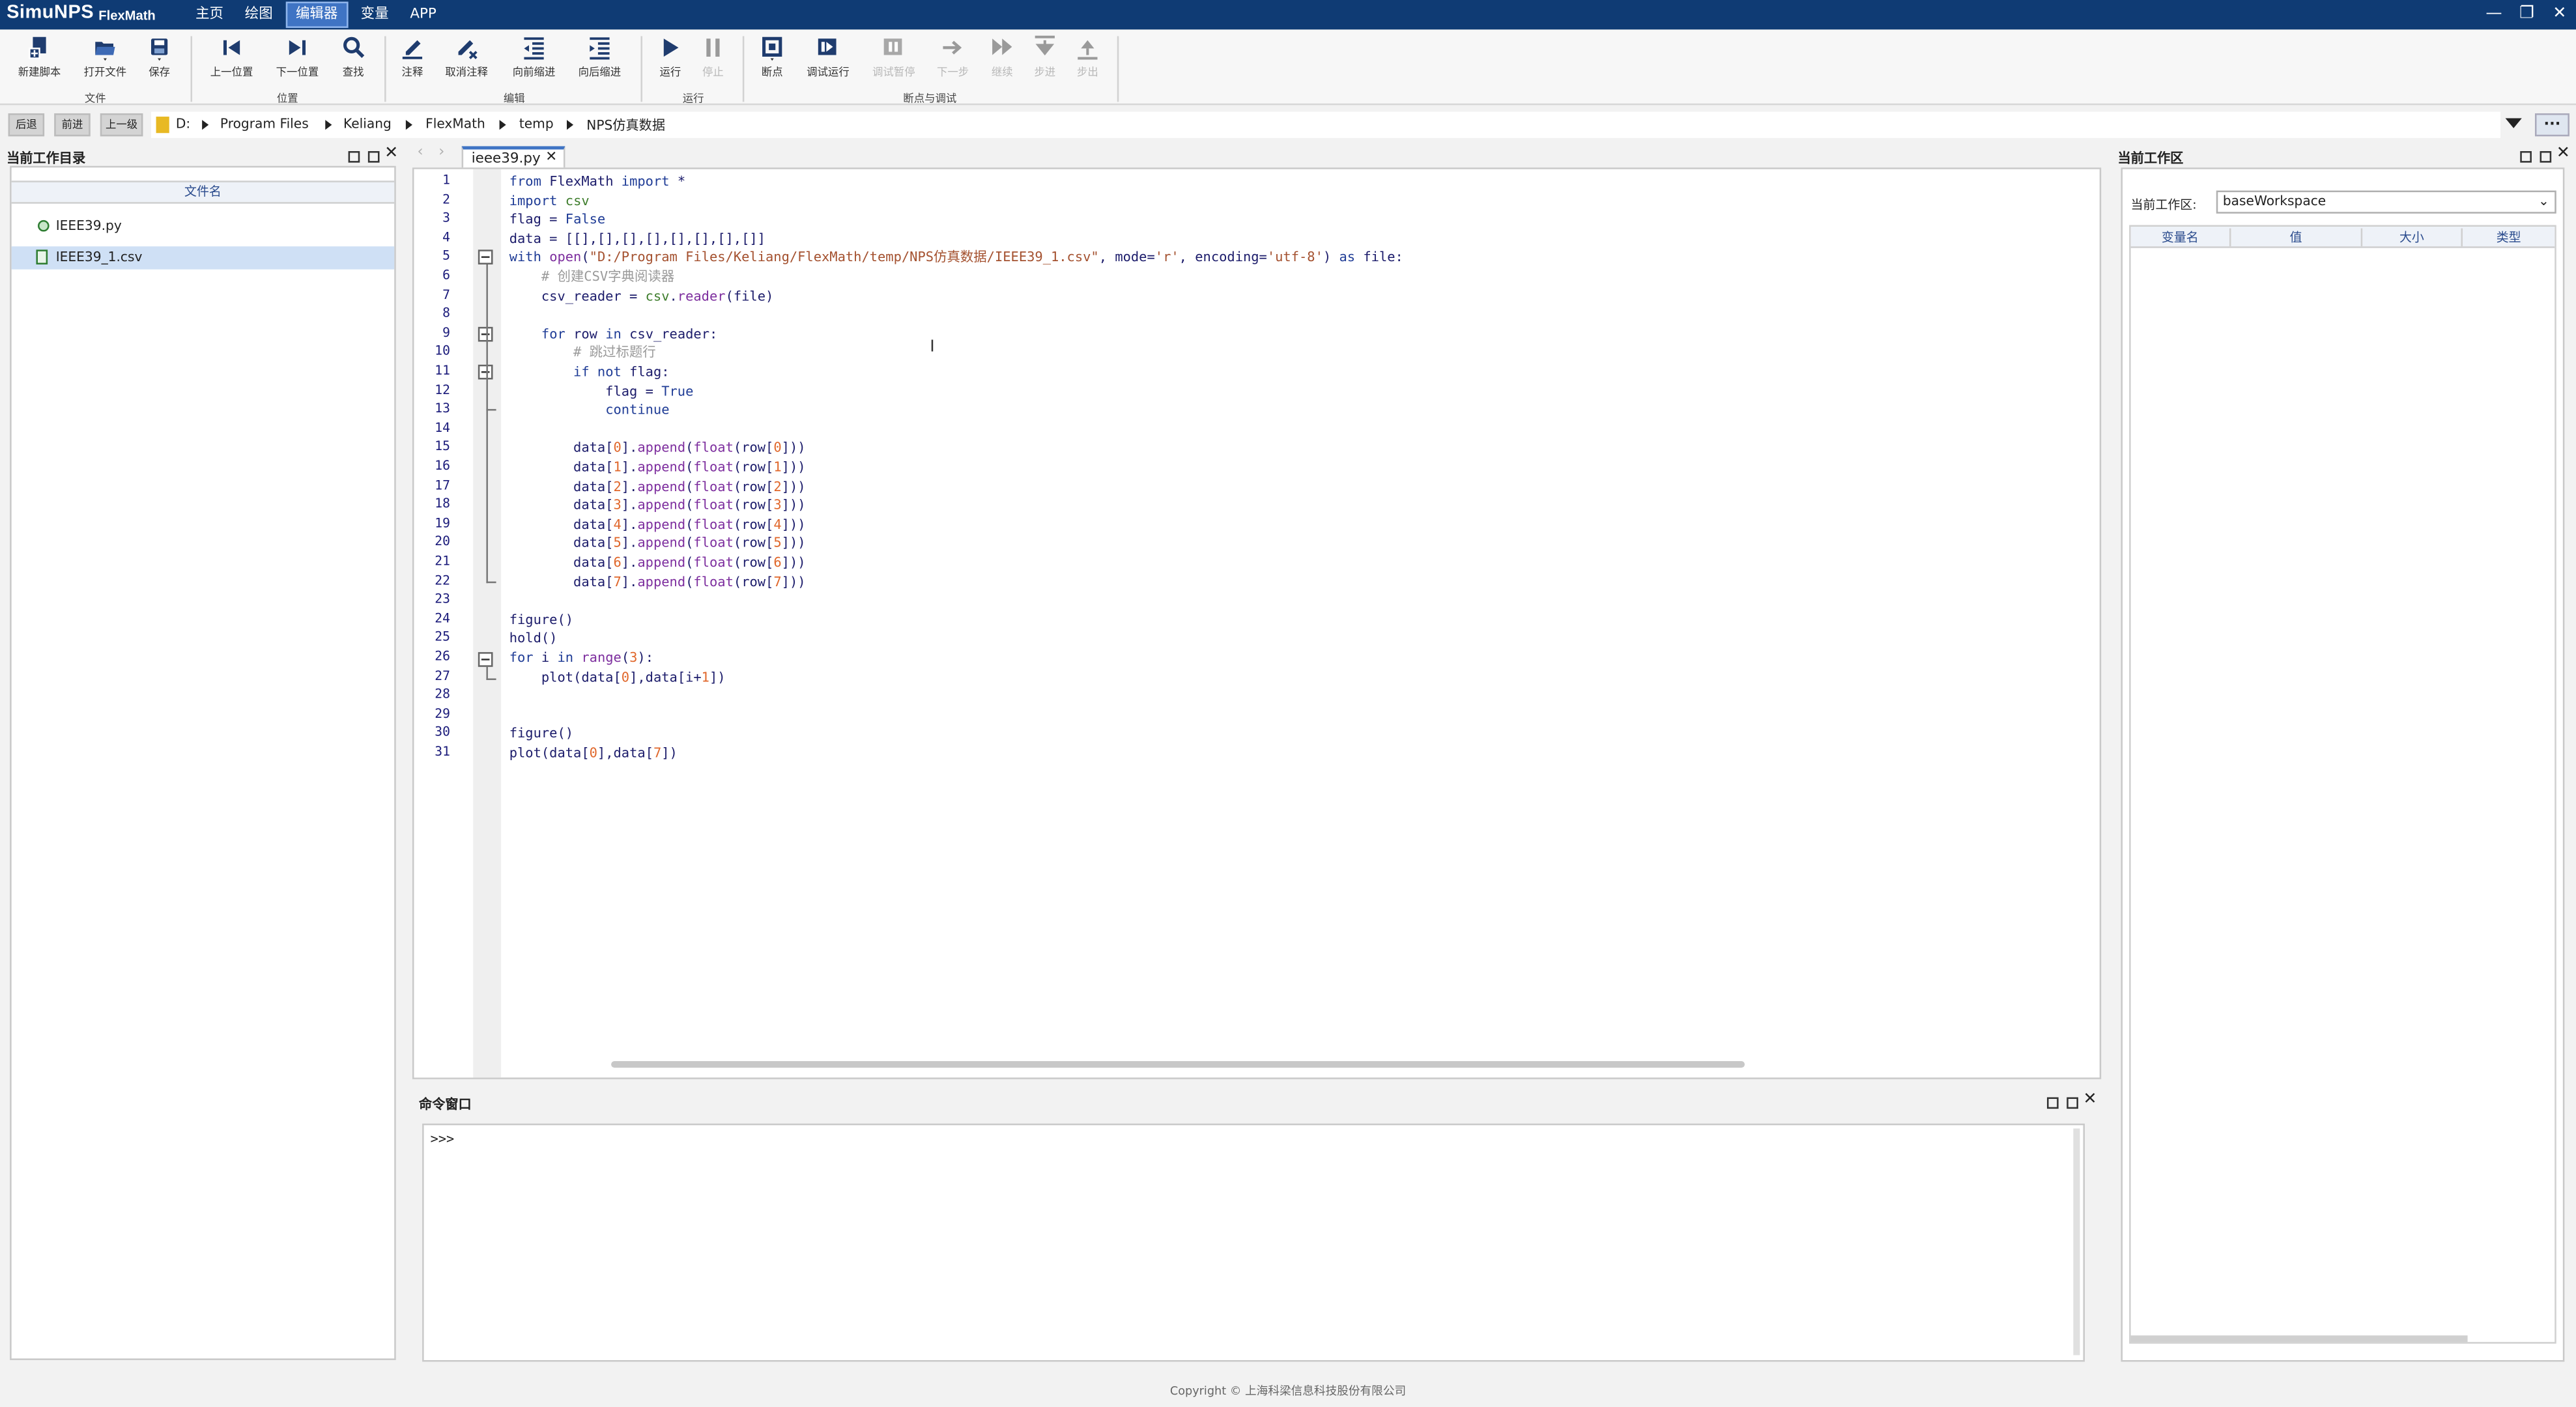  I want to click on code-line: data[3].append(float(row[3])), so click(1331, 506).